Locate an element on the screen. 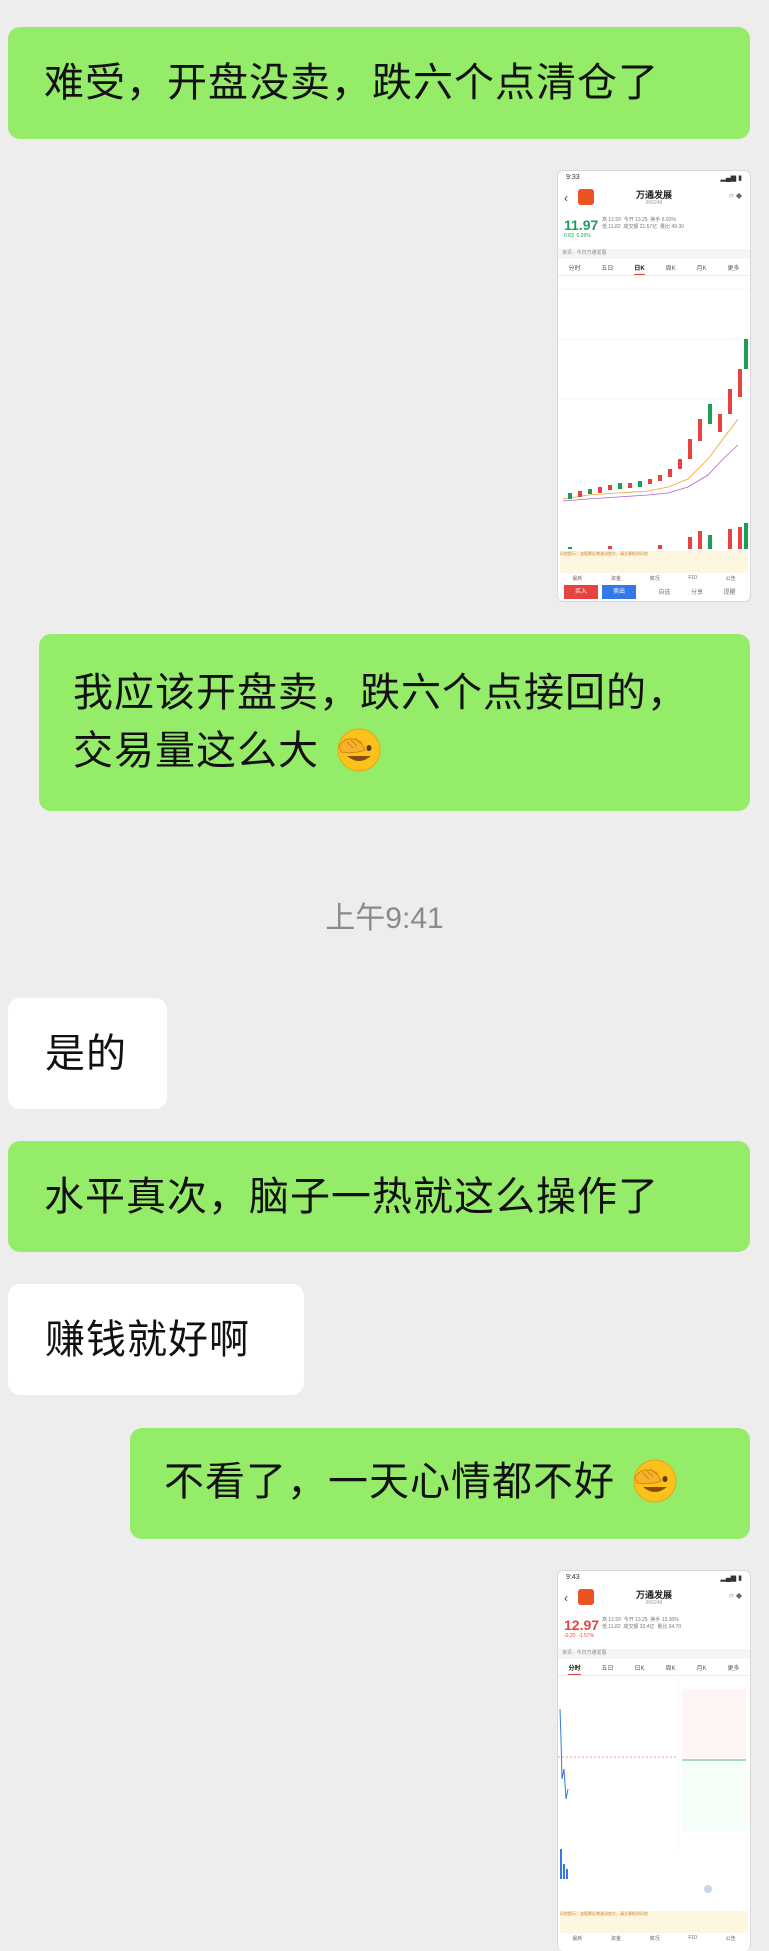 The width and height of the screenshot is (769, 1951). status-time: 9:33 is located at coordinates (573, 177).